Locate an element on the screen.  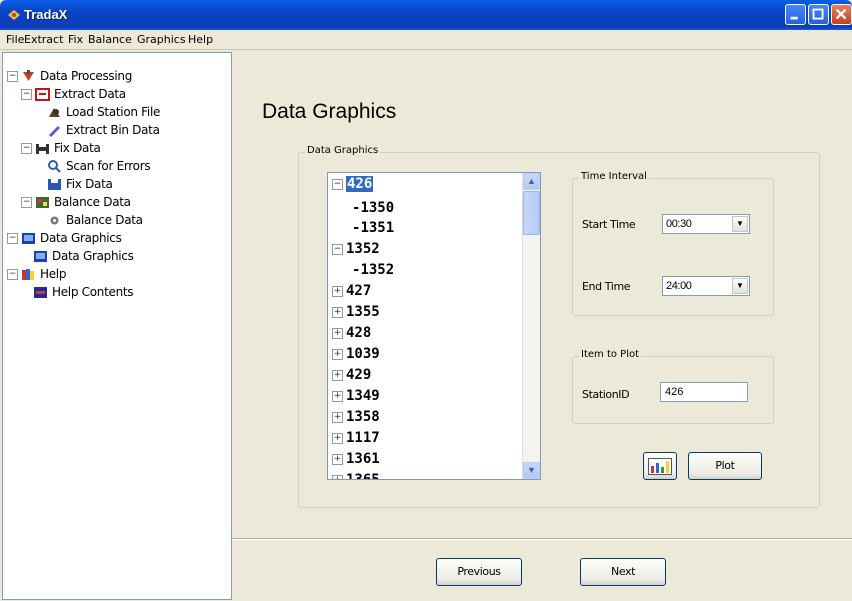
station-node: +1361 is located at coordinates (356, 459).